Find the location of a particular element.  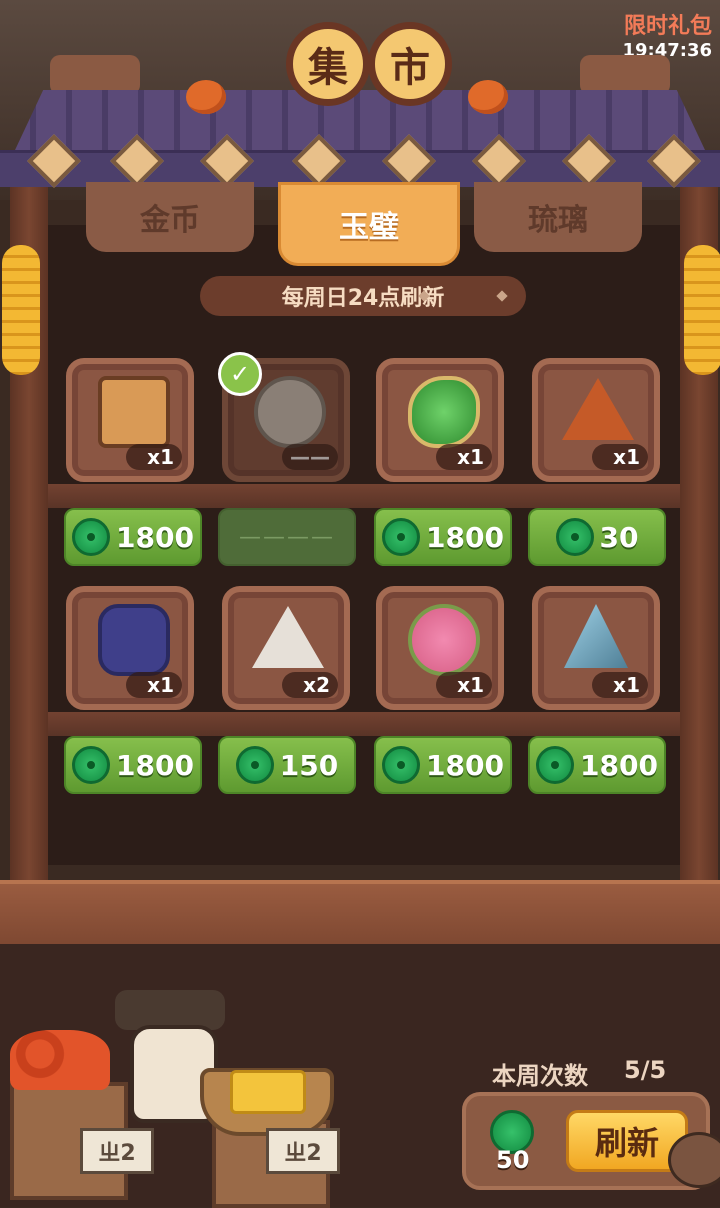

blue-pot-icon is located at coordinates (134, 640).